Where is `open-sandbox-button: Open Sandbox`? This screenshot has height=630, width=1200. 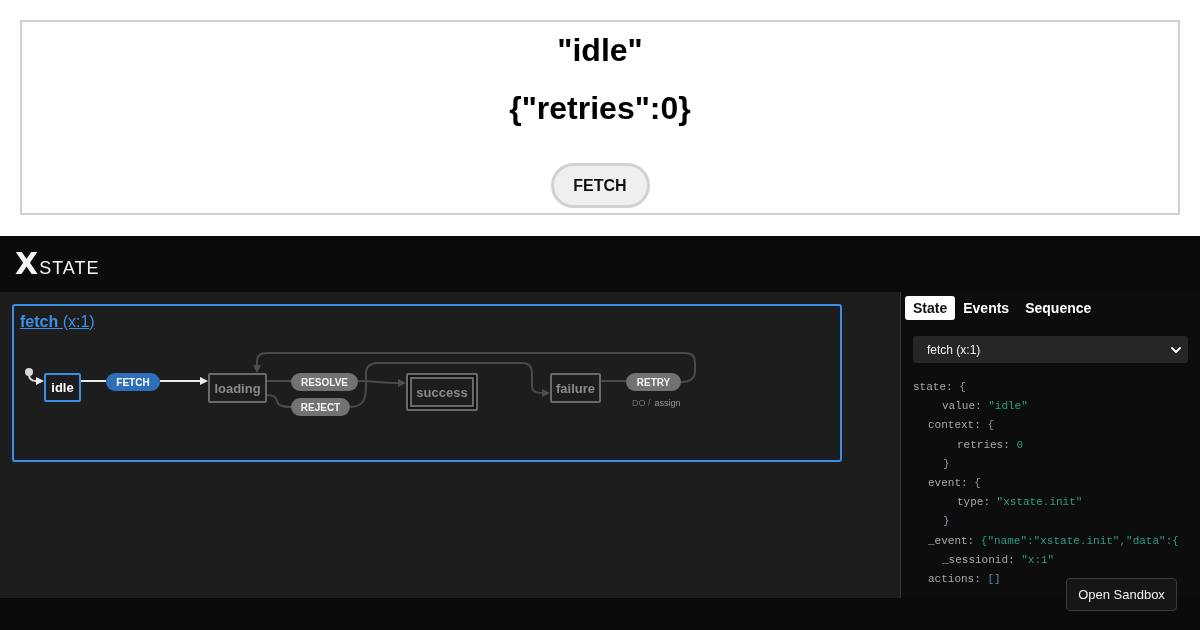 open-sandbox-button: Open Sandbox is located at coordinates (1121, 594).